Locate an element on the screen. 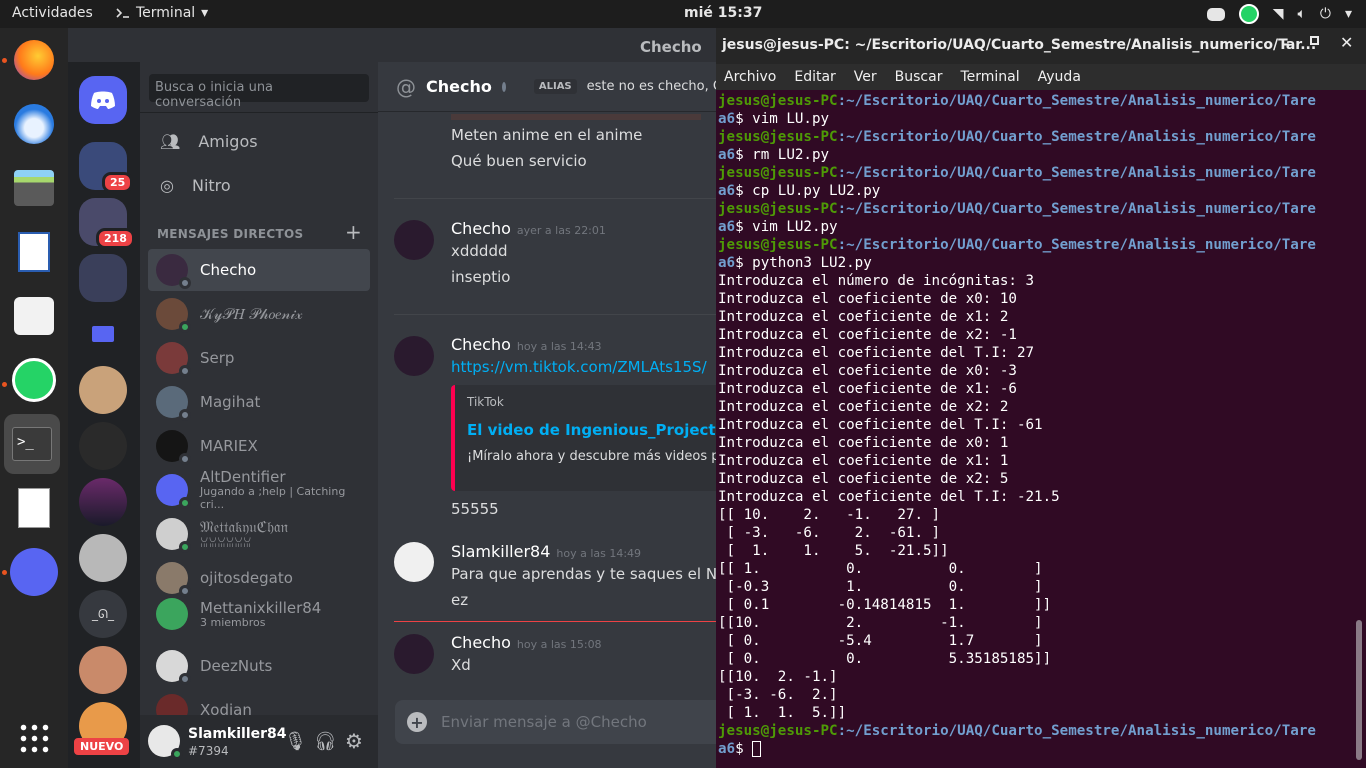 The height and width of the screenshot is (768, 1366). menu-item: Terminal is located at coordinates (989, 77).